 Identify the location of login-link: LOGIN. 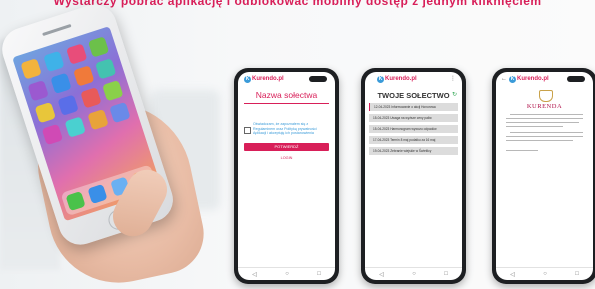
(286, 158).